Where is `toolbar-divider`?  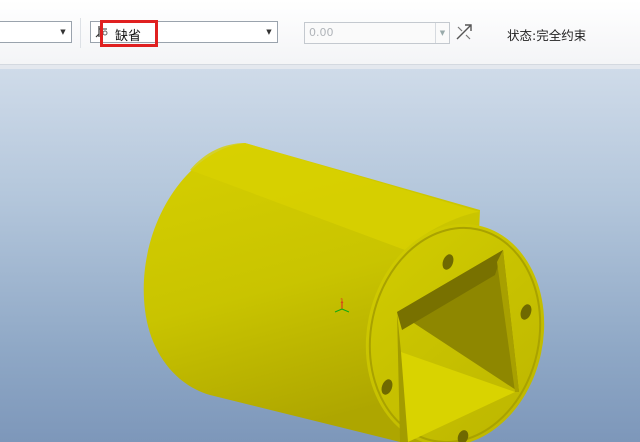 toolbar-divider is located at coordinates (80, 33).